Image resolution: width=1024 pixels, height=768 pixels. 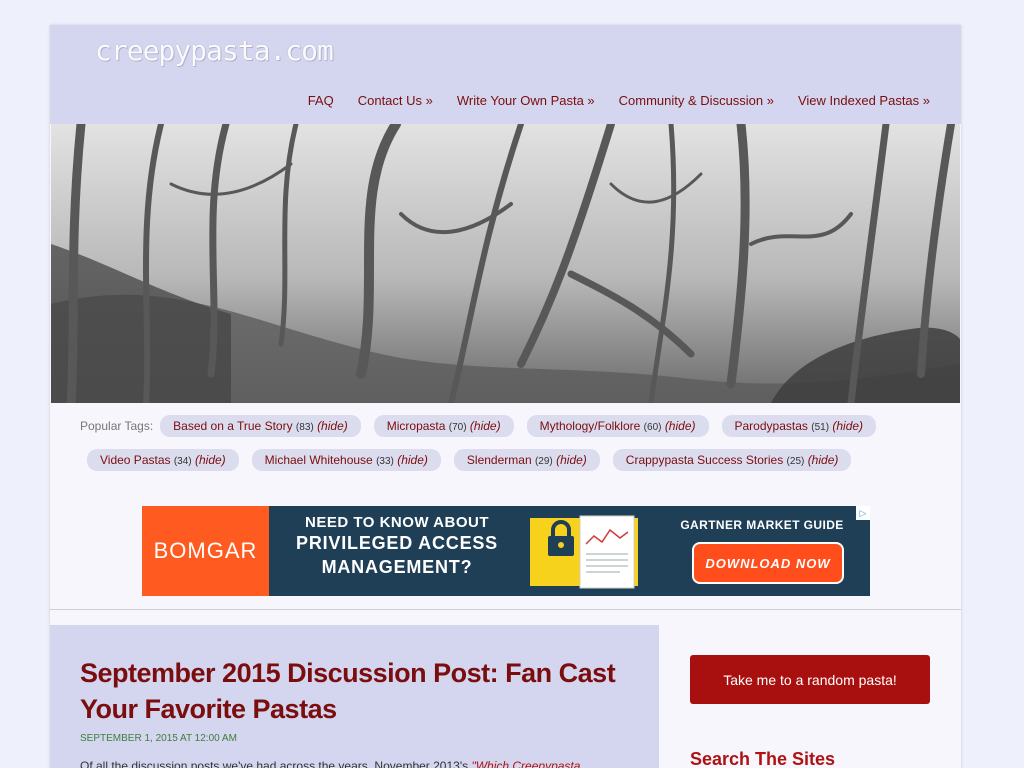 I want to click on content-divider, so click(x=505, y=609).